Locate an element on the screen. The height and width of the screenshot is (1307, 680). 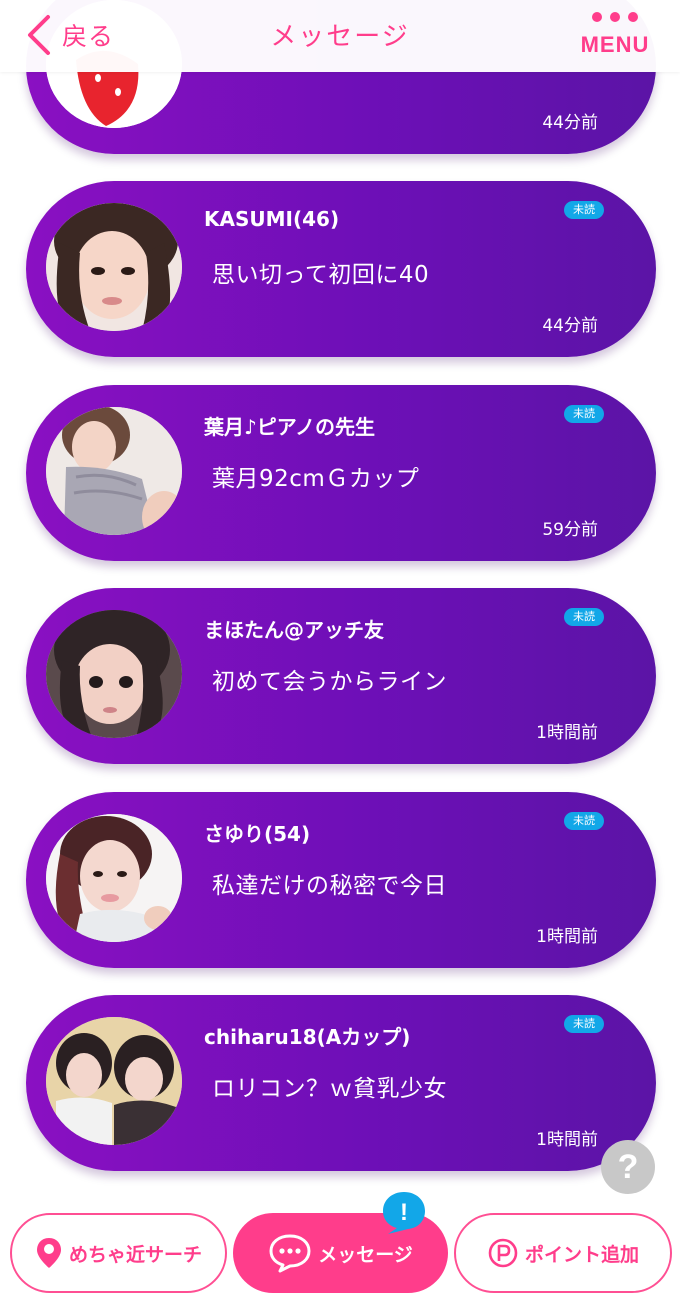
message-card: KASUMI(46) 未読 思い切って初回に40 44分前 is located at coordinates (341, 269).